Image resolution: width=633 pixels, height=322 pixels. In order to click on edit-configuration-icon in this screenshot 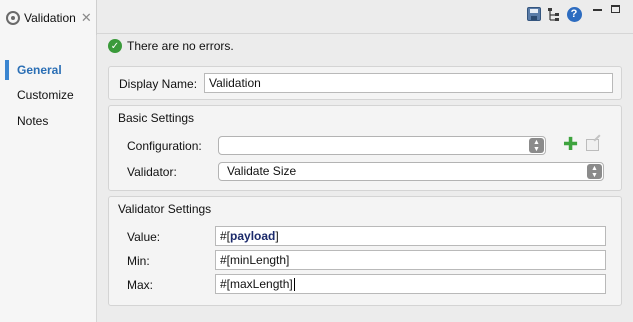, I will do `click(592, 145)`.